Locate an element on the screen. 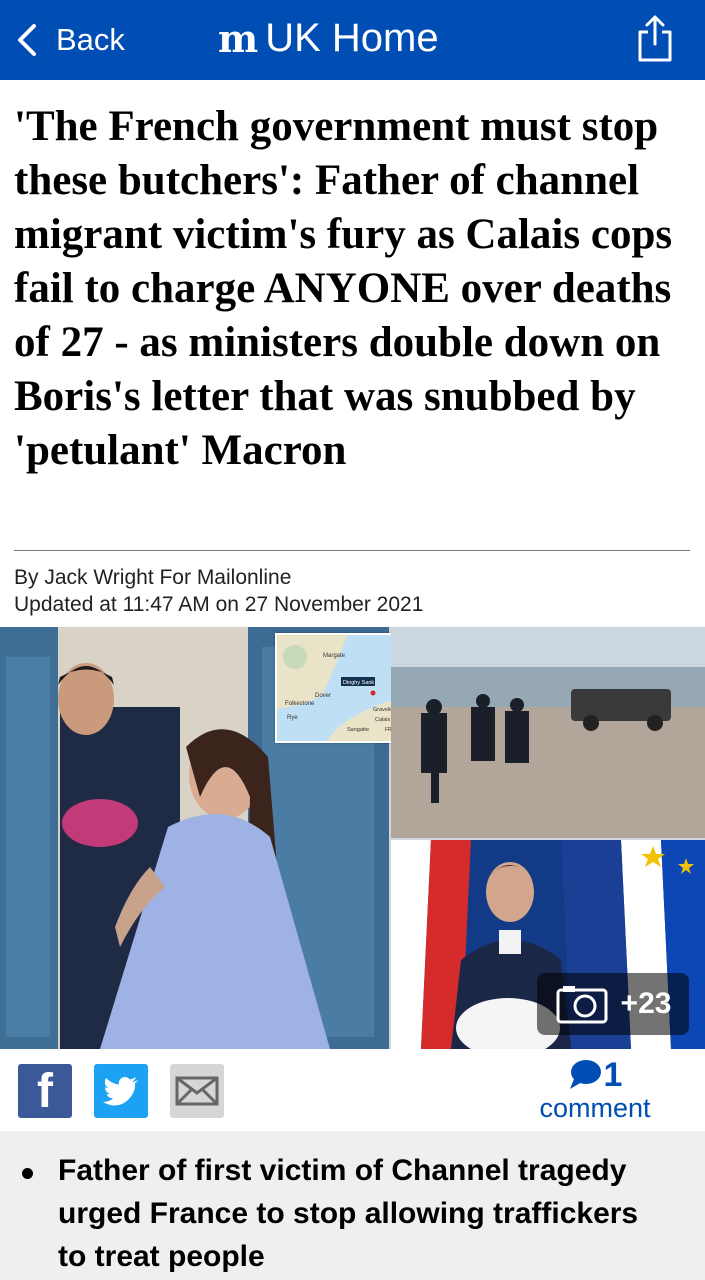 The width and height of the screenshot is (705, 1280). section-title: UK Home is located at coordinates (352, 37).